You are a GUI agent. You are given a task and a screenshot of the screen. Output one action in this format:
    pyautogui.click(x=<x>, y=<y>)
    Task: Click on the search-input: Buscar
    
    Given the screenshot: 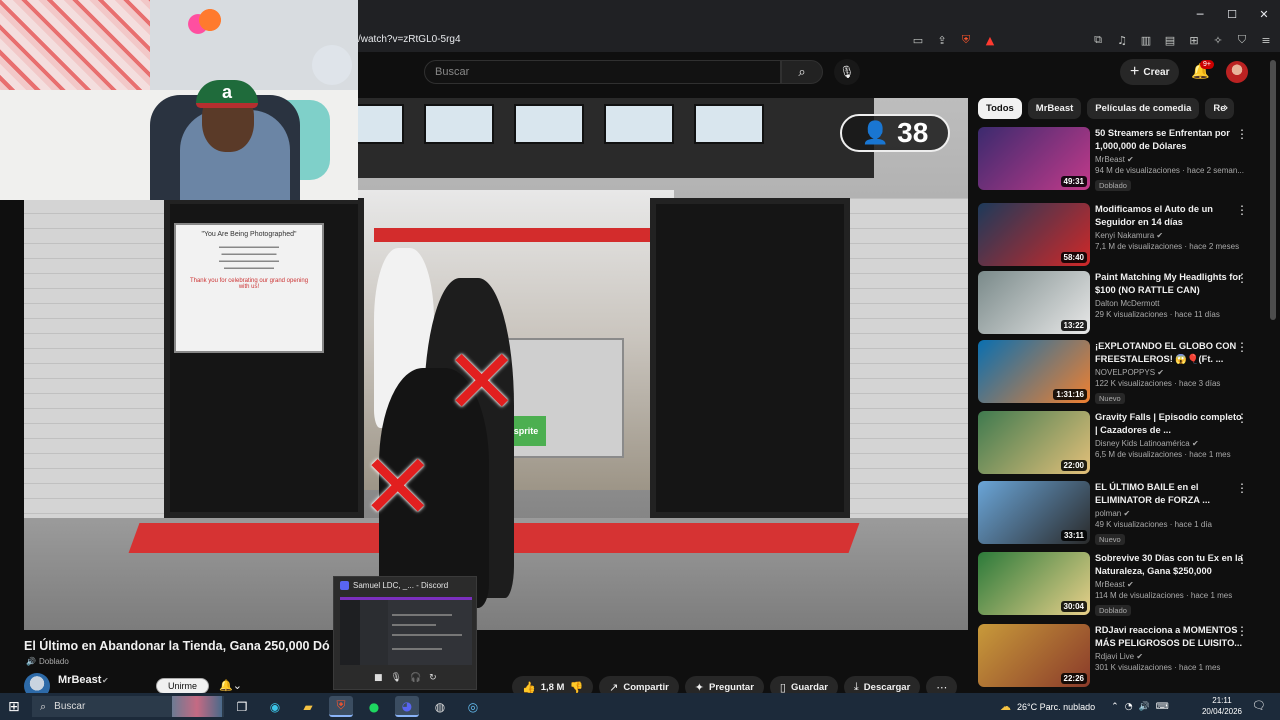 What is the action you would take?
    pyautogui.click(x=602, y=72)
    